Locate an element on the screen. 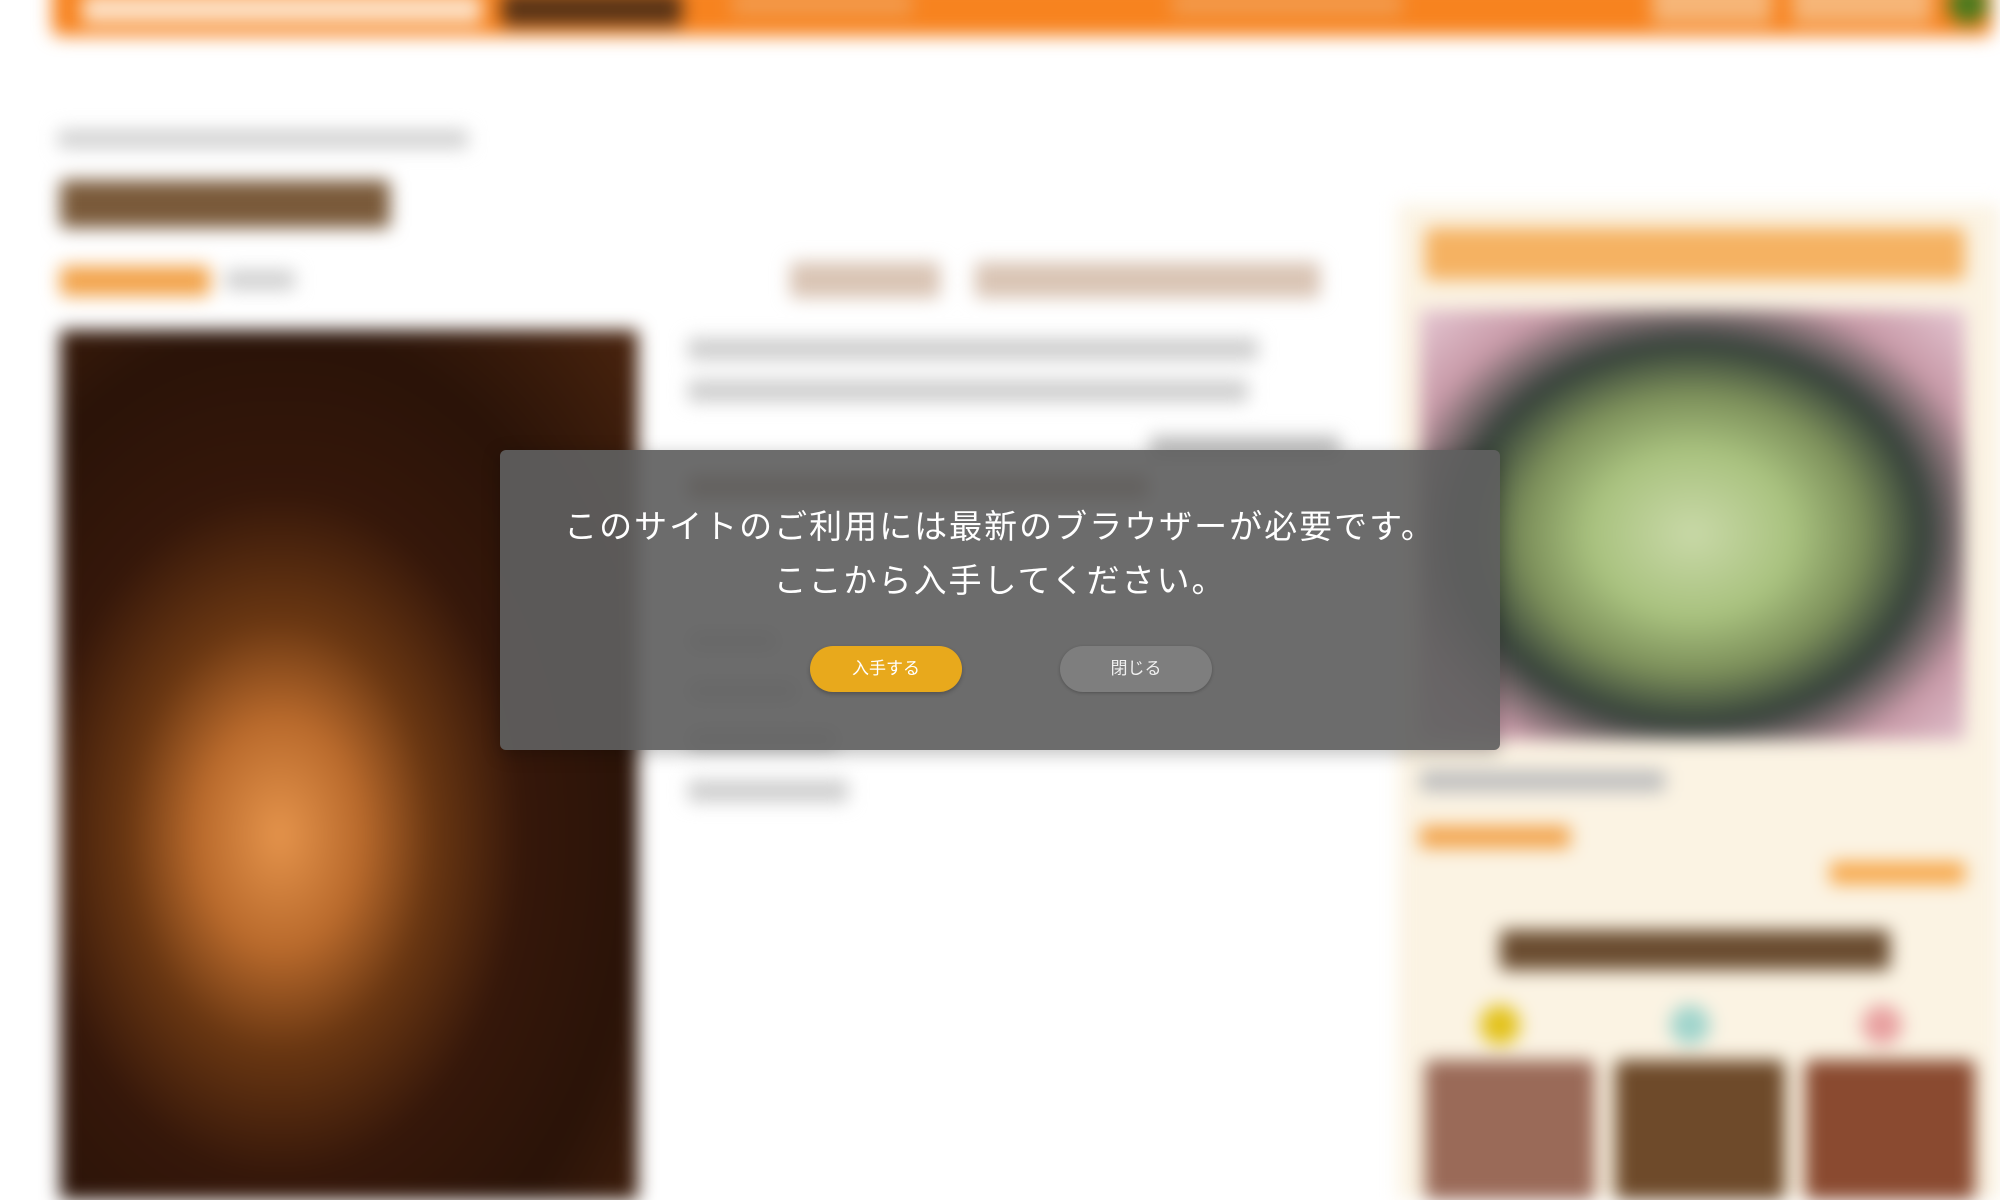  close-button: 閉じる is located at coordinates (1136, 669).